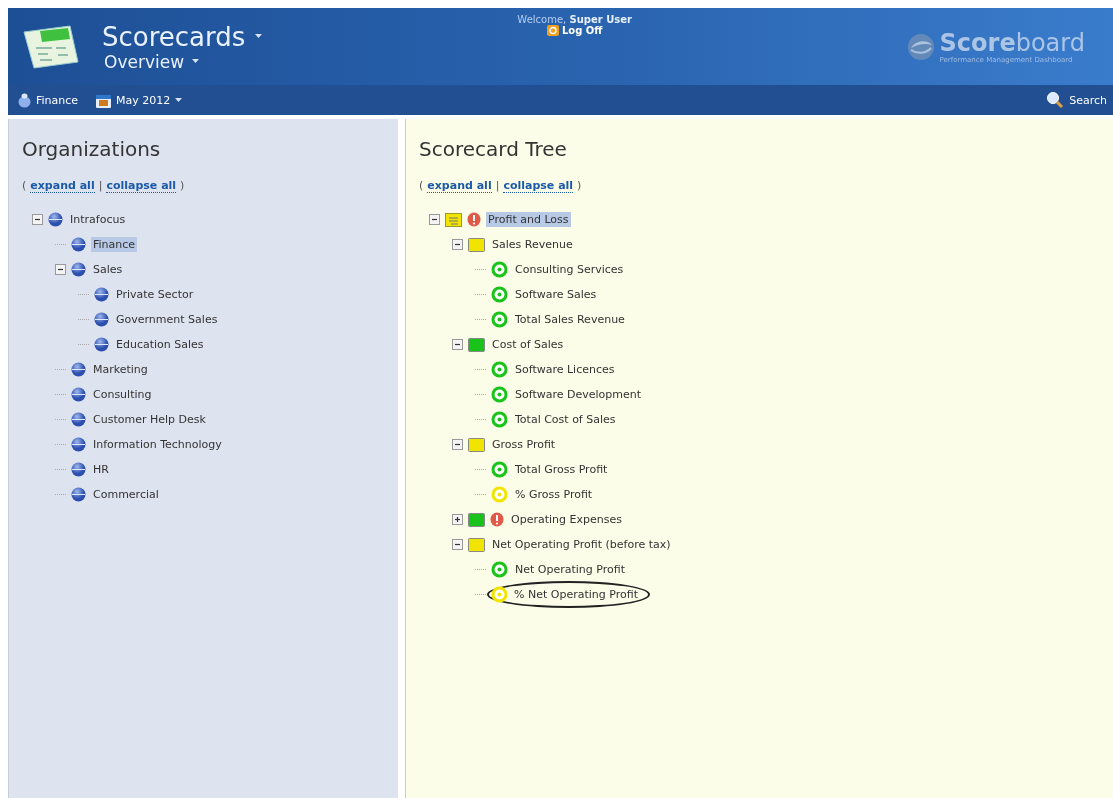 The image size is (1113, 798). I want to click on scorecard-item: Total Gross Profit, so click(561, 469).